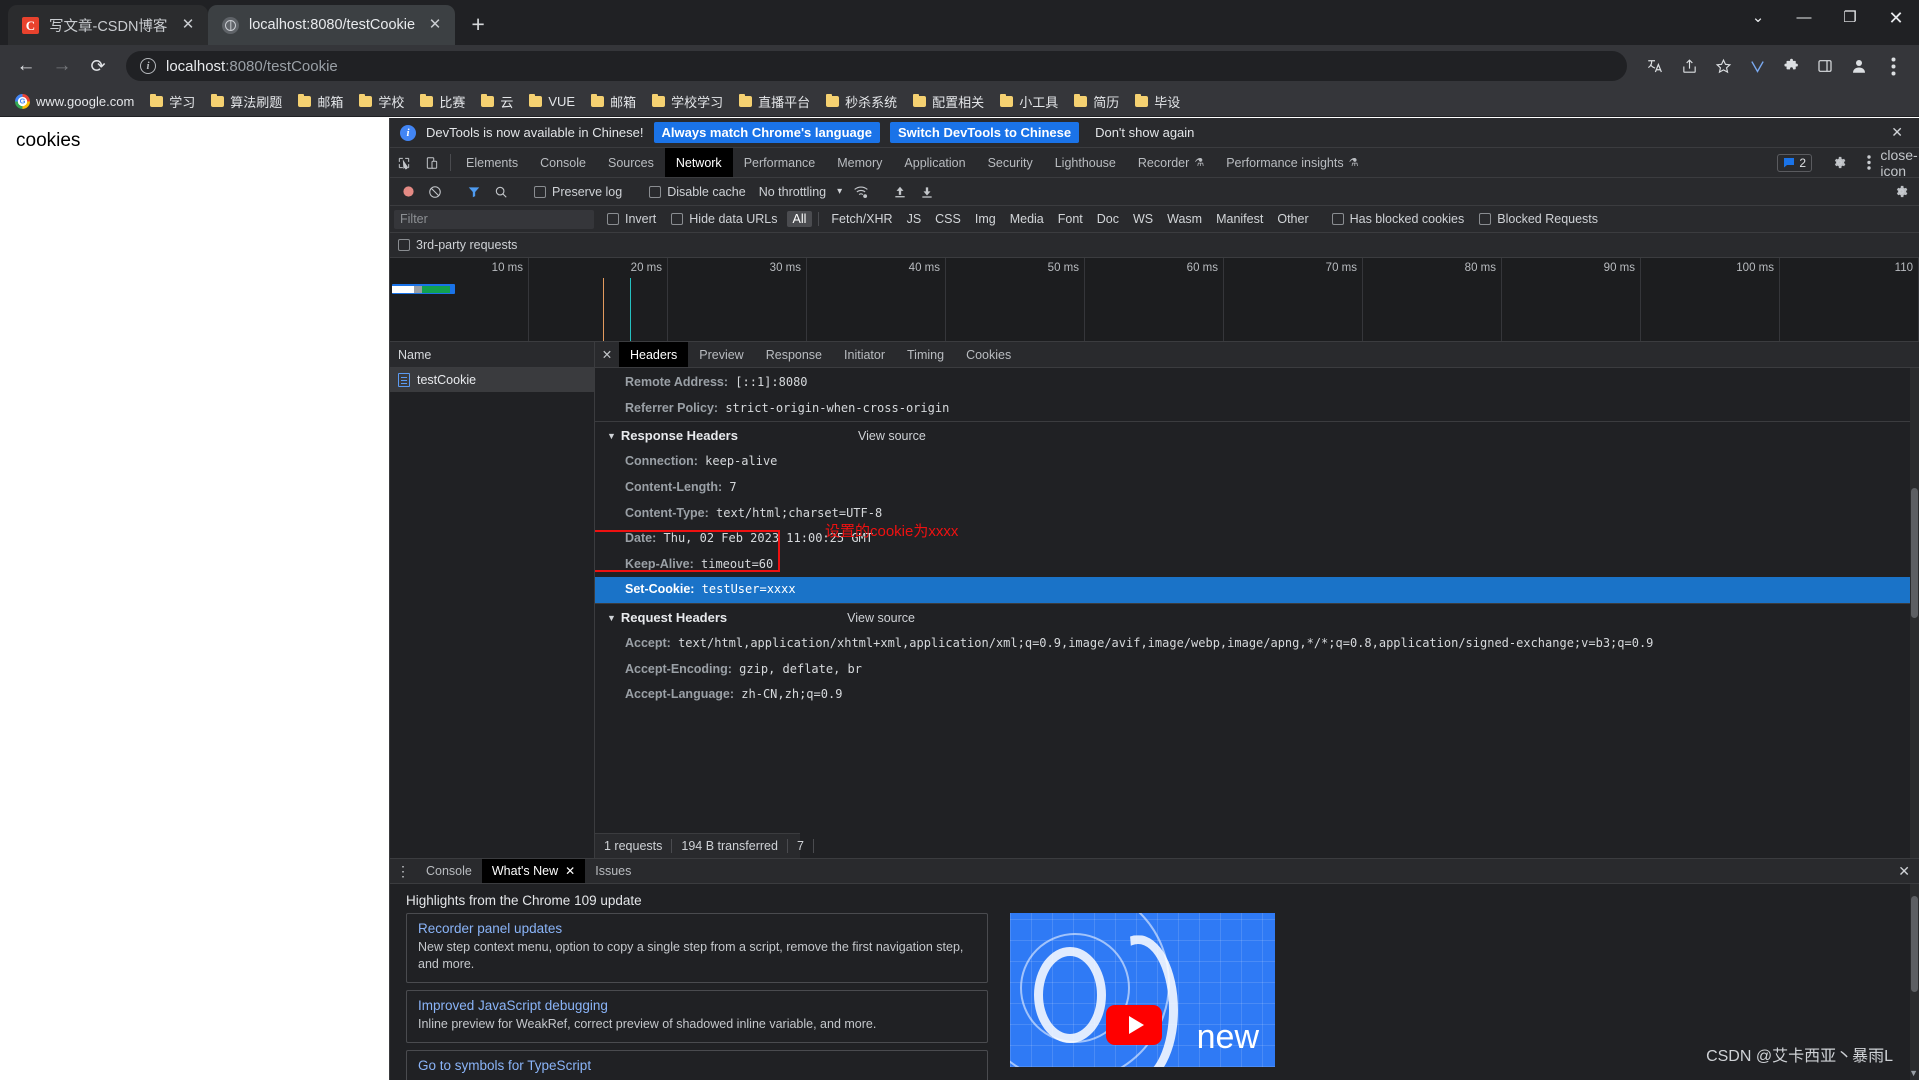  I want to click on filter-input: Filter, so click(494, 219).